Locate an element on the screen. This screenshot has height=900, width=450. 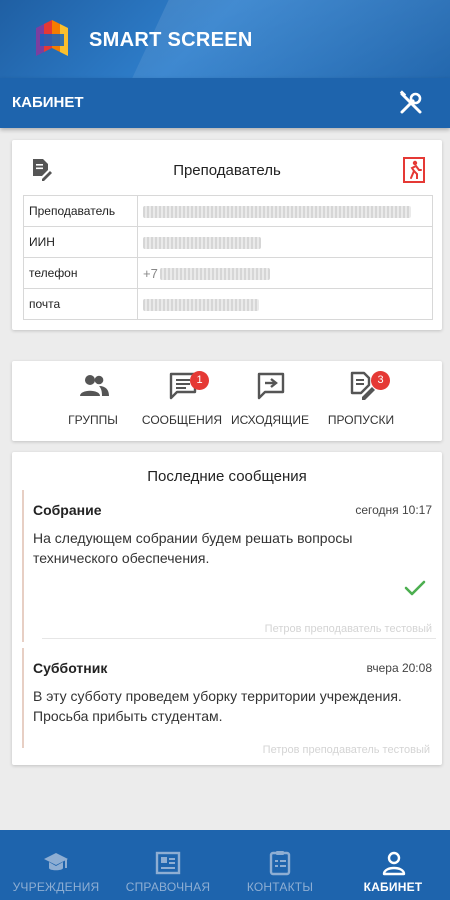
profile-title: Преподаватель is located at coordinates (227, 170).